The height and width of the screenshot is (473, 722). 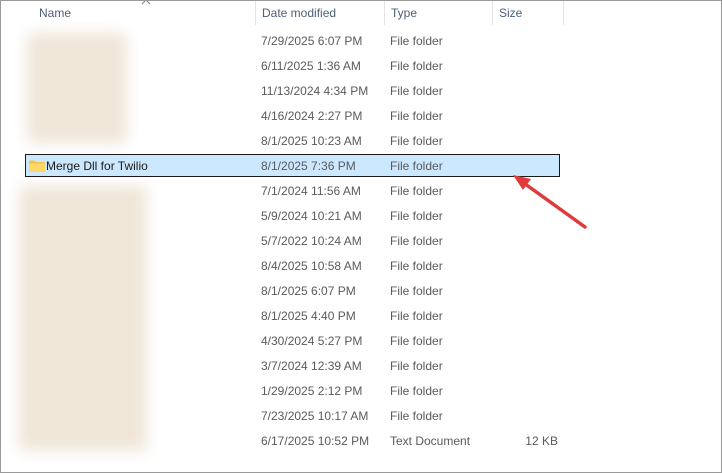 I want to click on cell-date: 5/7/2022 10:24 AM, so click(x=311, y=241).